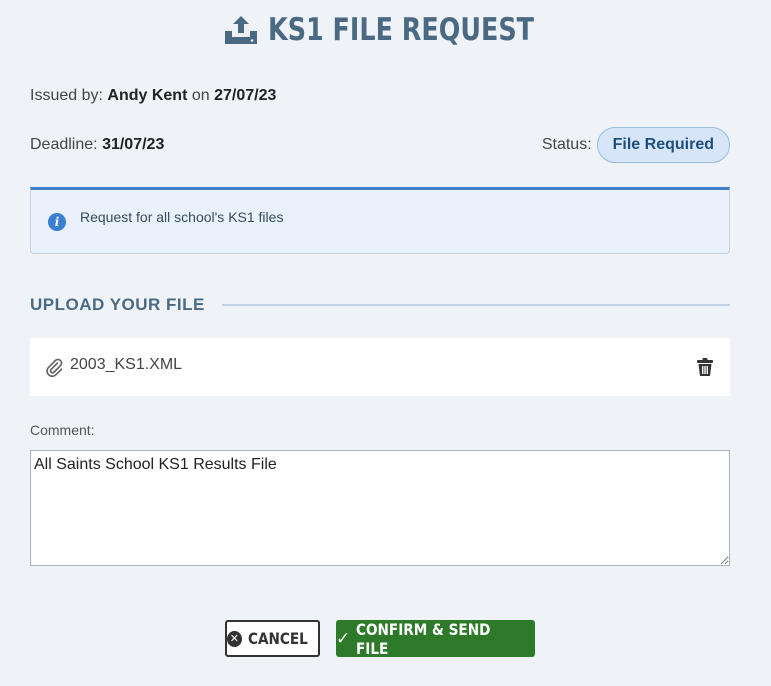 The image size is (771, 686). What do you see at coordinates (566, 144) in the screenshot?
I see `status-label: Status:` at bounding box center [566, 144].